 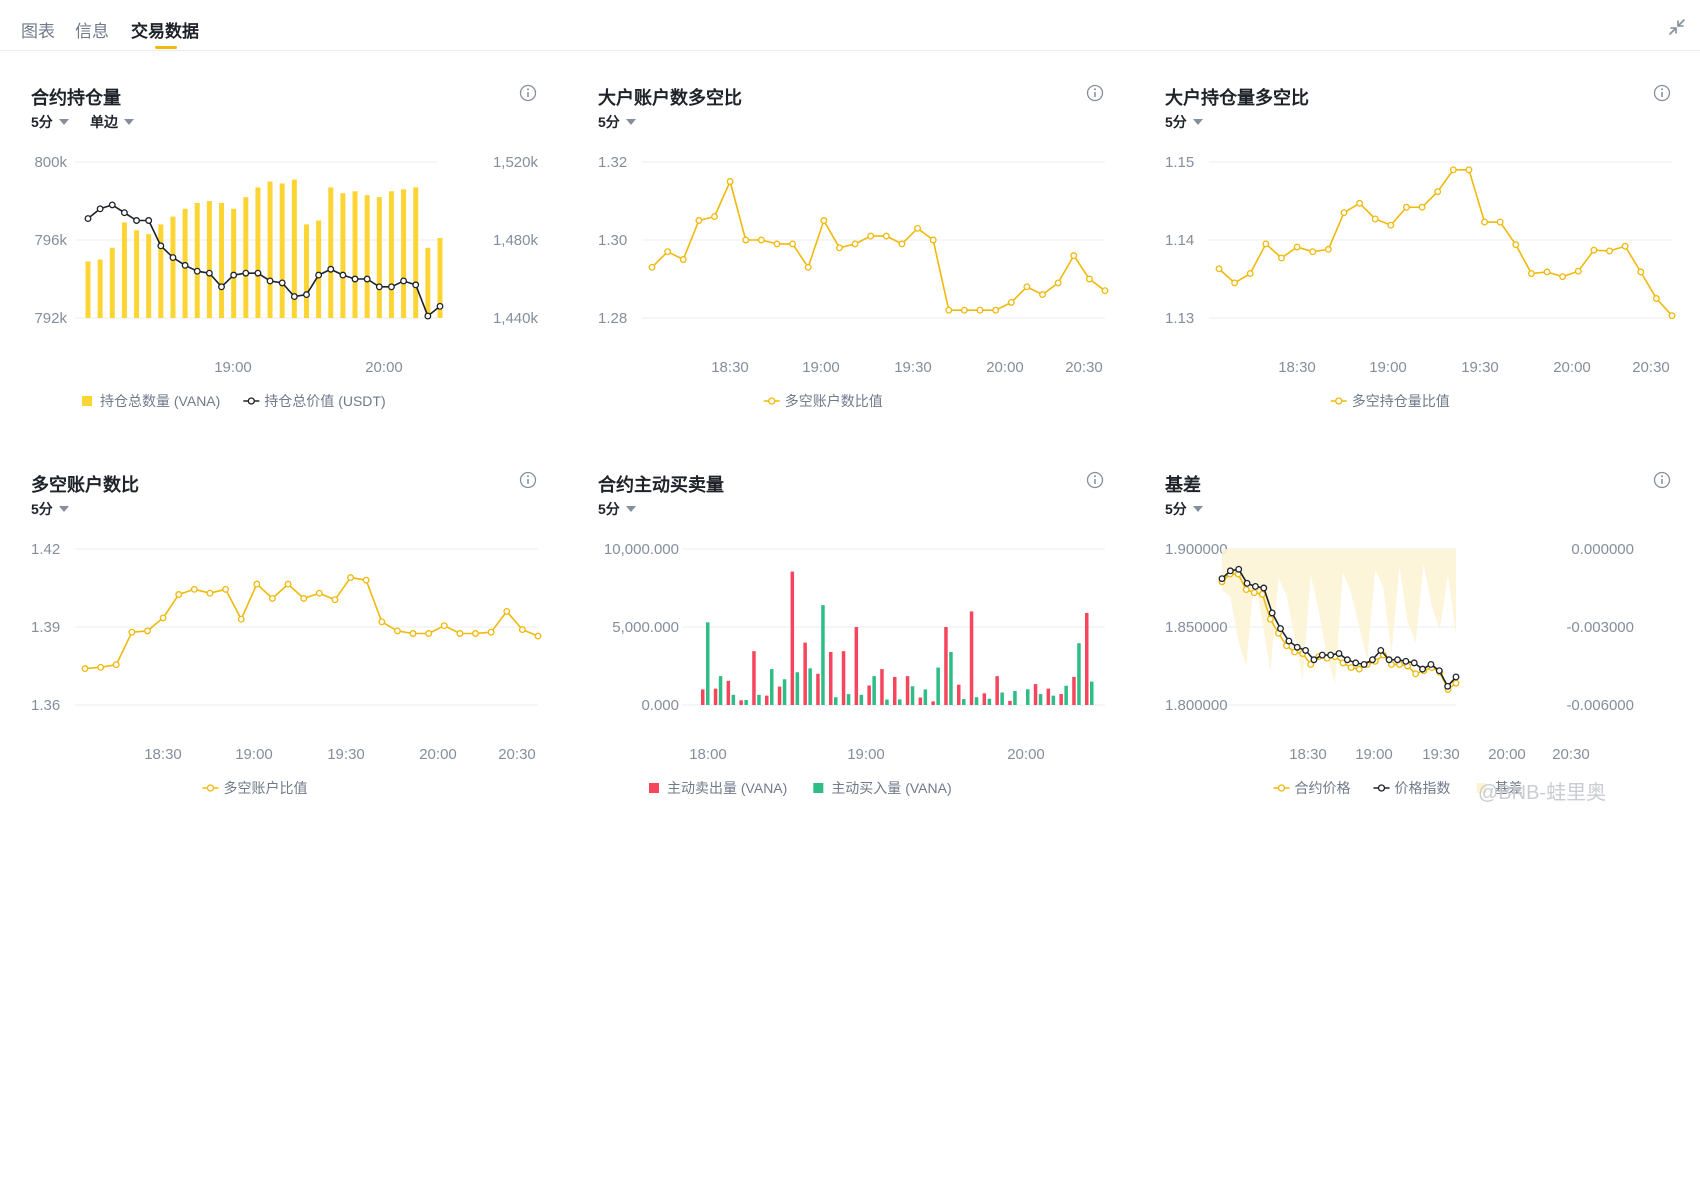 What do you see at coordinates (727, 788) in the screenshot?
I see `legend-label: 主动卖出量 (VANA)` at bounding box center [727, 788].